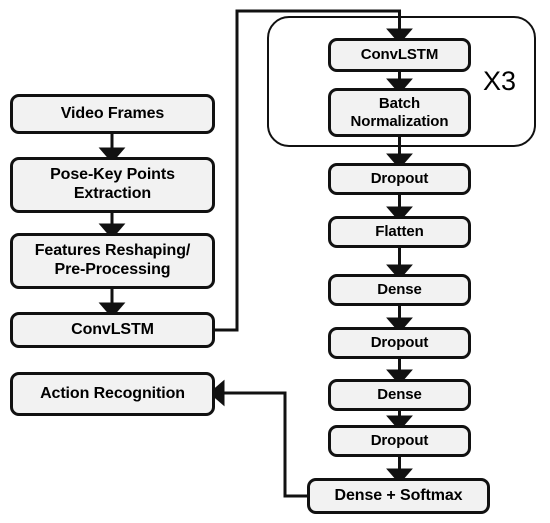  Describe the element at coordinates (399, 232) in the screenshot. I see `node-flatten: Flatten` at that location.